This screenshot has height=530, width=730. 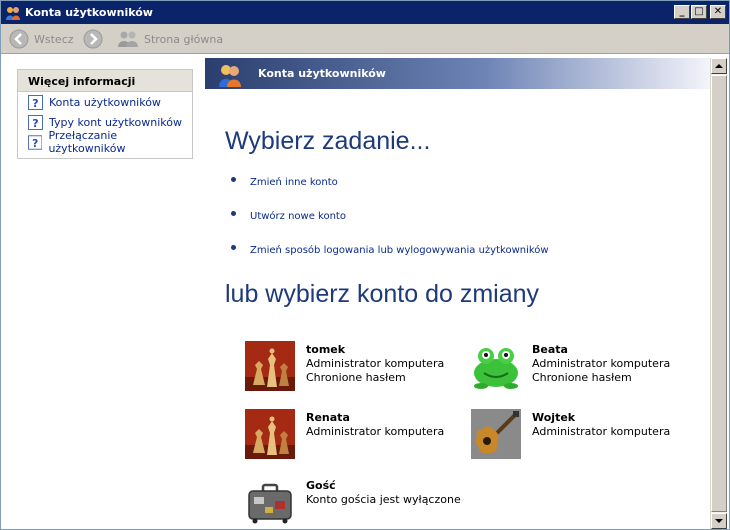 I want to click on green-frog-picture, so click(x=496, y=366).